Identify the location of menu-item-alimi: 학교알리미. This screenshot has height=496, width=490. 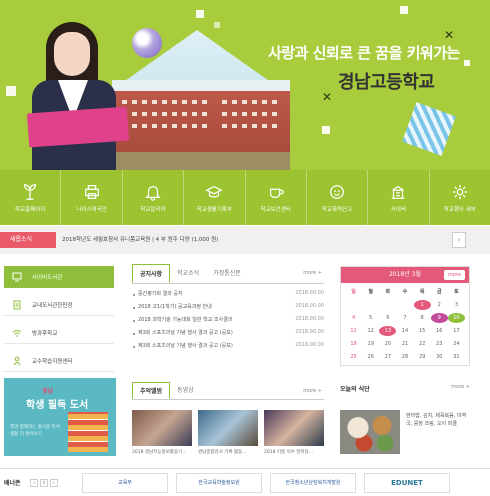
(154, 197).